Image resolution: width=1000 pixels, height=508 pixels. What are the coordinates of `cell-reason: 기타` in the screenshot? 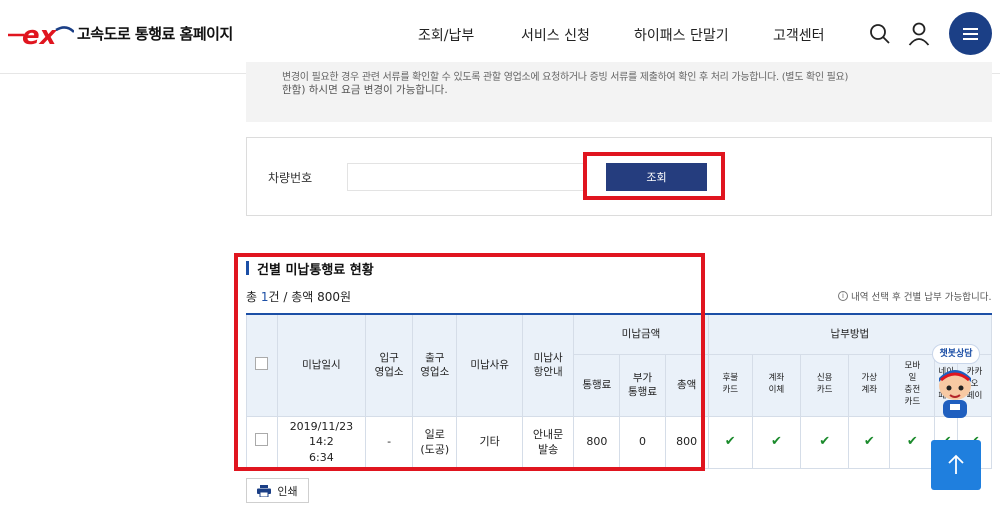 It's located at (489, 442).